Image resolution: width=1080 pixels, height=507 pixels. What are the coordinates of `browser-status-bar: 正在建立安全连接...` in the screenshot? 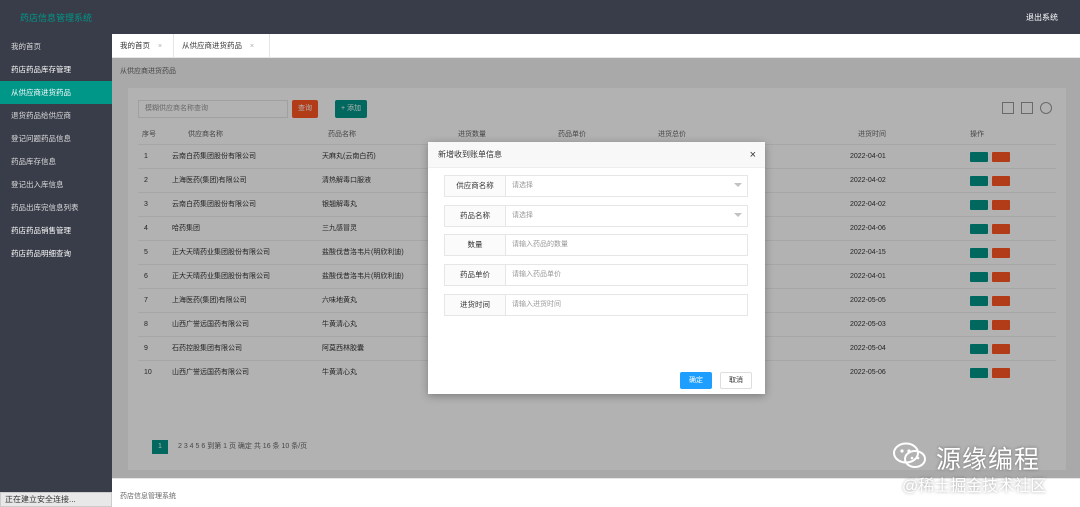 It's located at (56, 499).